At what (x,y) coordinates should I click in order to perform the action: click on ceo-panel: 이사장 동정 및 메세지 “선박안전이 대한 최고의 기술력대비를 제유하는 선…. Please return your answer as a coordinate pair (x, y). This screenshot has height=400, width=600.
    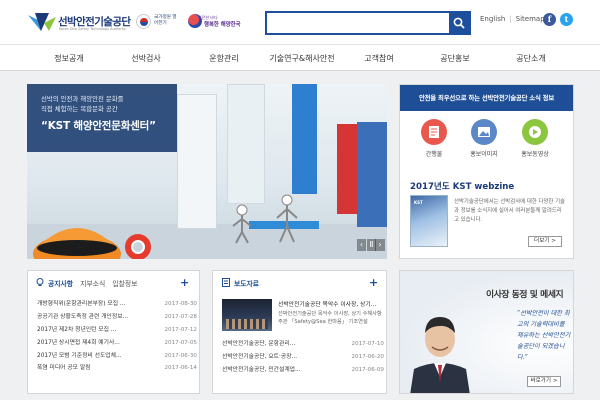
    Looking at the image, I should click on (486, 332).